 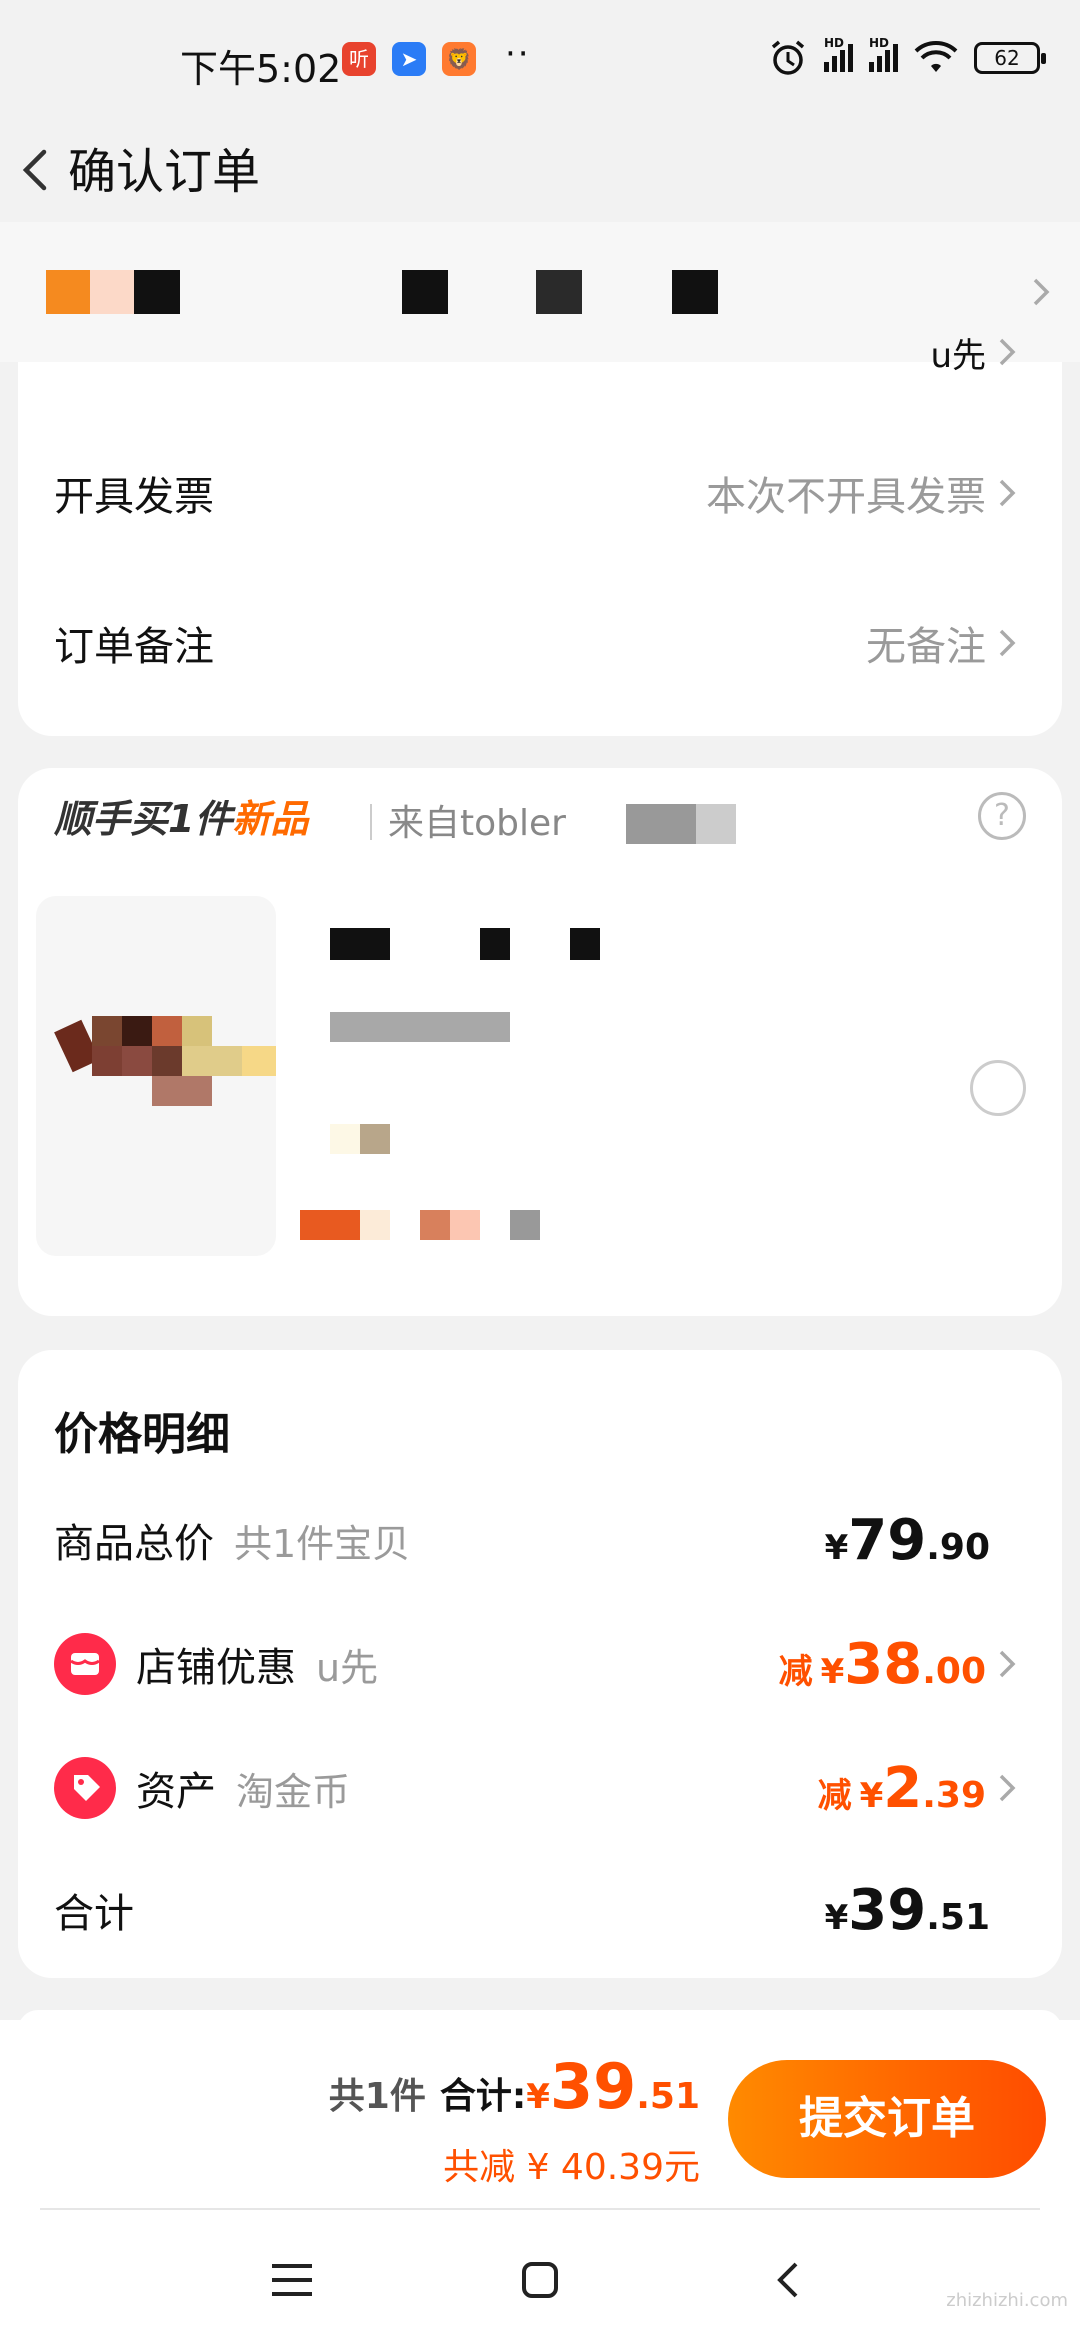 What do you see at coordinates (790, 2280) in the screenshot?
I see `back-nav-icon` at bounding box center [790, 2280].